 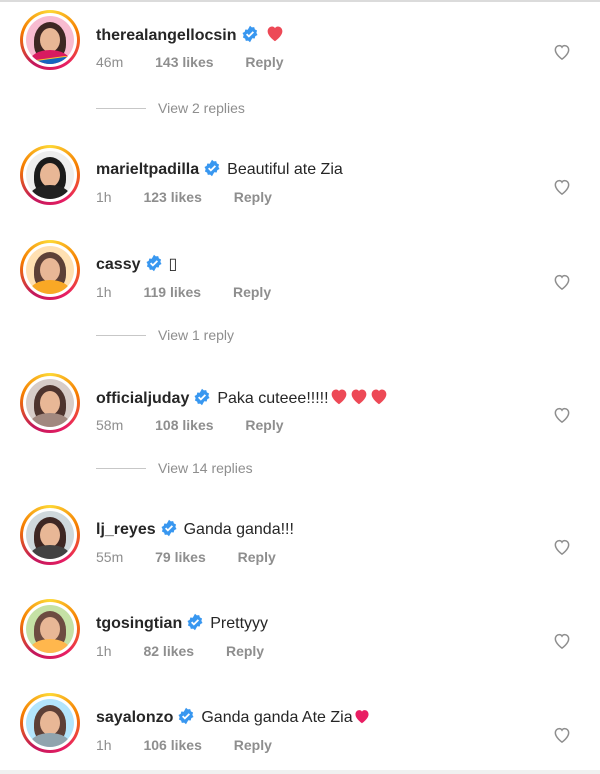 What do you see at coordinates (285, 169) in the screenshot?
I see `comment-text: Beautiful ate Zia` at bounding box center [285, 169].